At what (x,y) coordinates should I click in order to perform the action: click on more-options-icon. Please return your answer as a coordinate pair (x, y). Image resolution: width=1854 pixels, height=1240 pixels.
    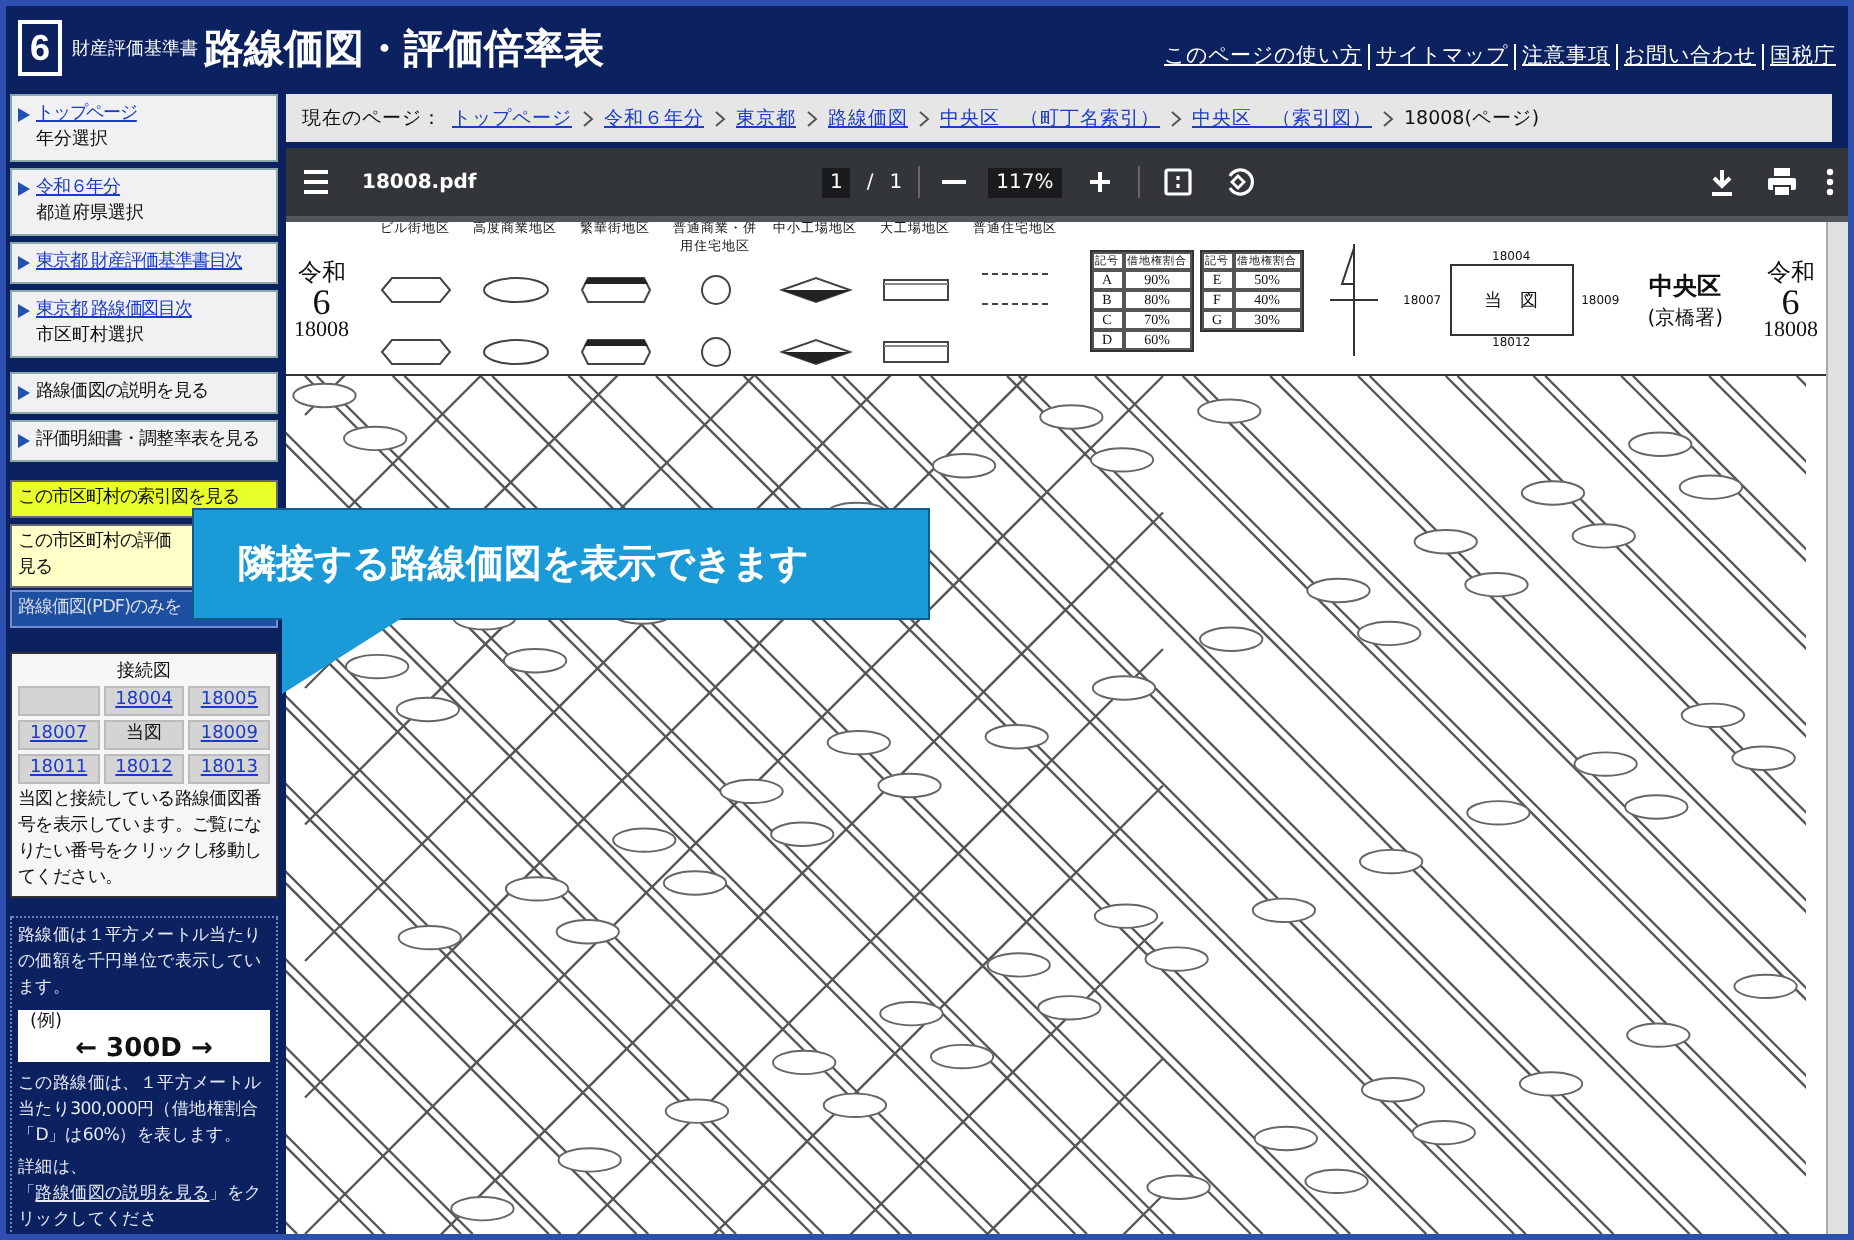
    Looking at the image, I should click on (1830, 182).